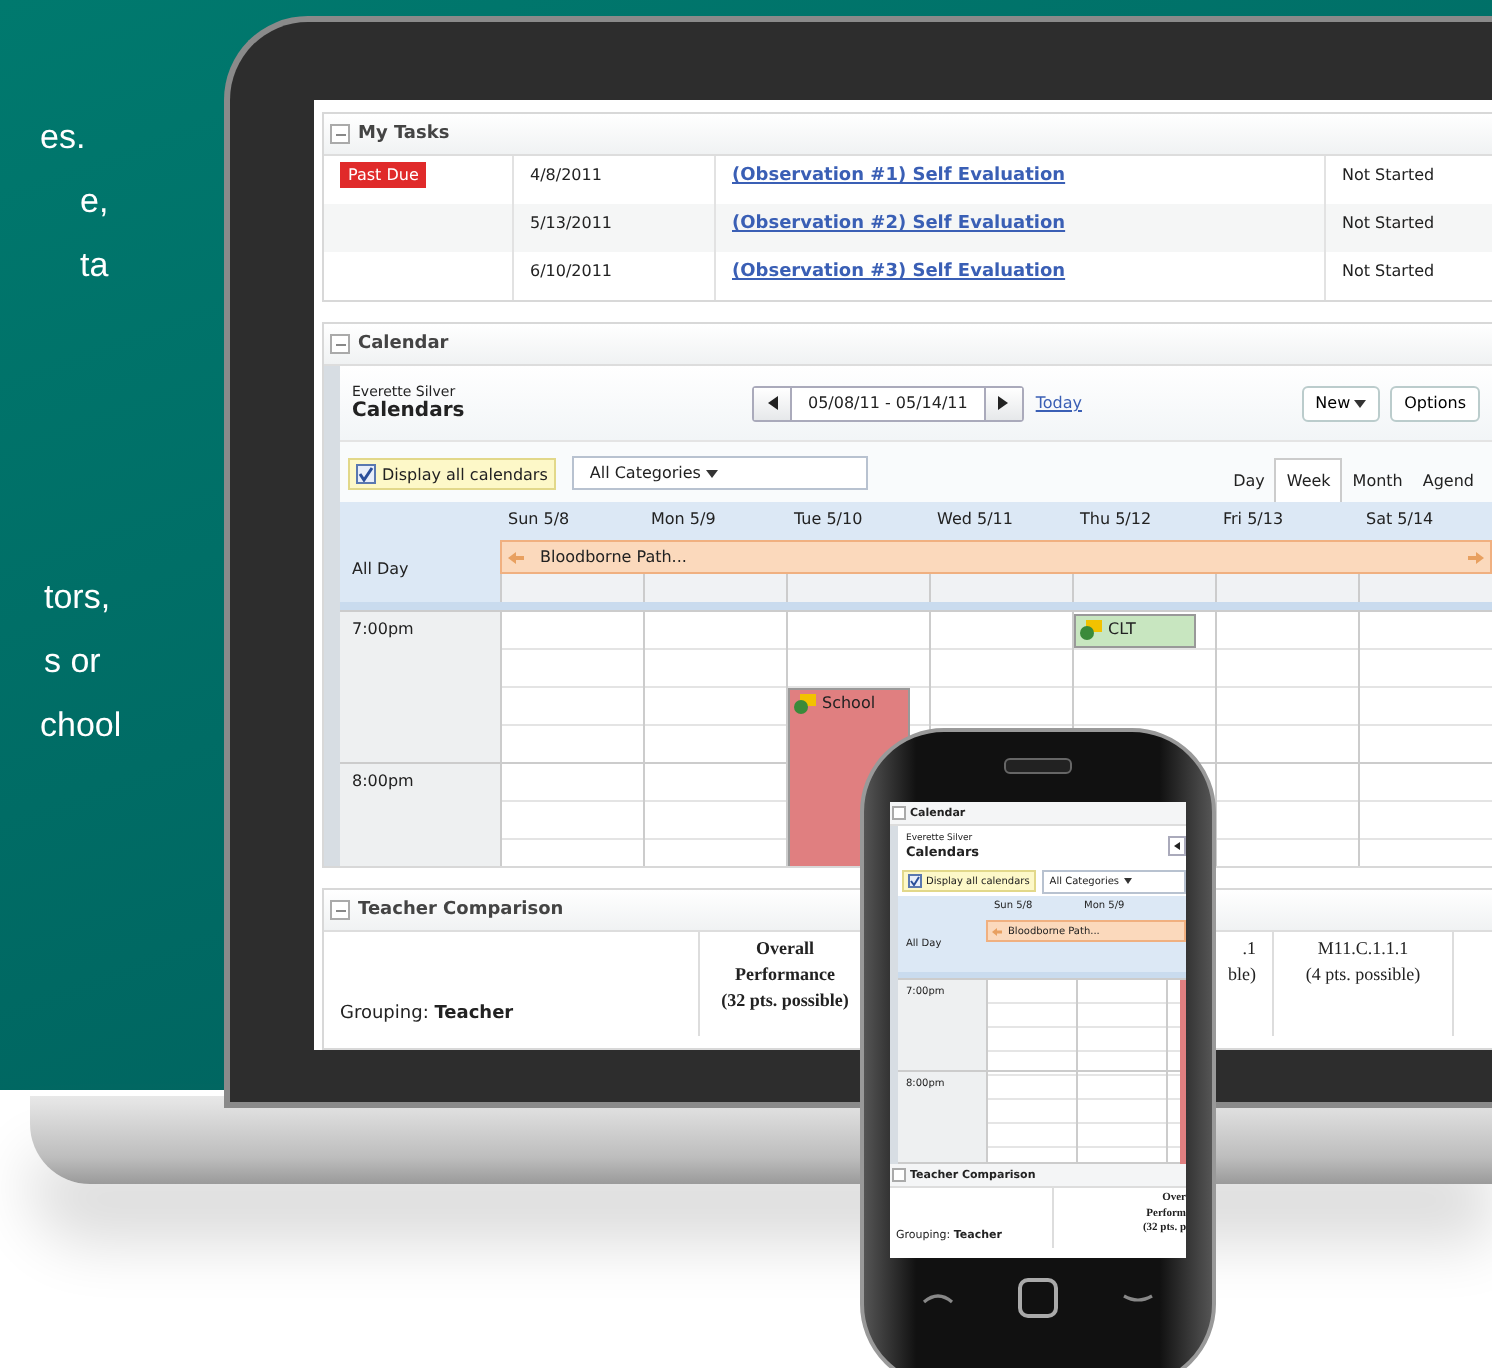 The height and width of the screenshot is (1368, 1492). What do you see at coordinates (82, 726) in the screenshot?
I see `banner-text: chool` at bounding box center [82, 726].